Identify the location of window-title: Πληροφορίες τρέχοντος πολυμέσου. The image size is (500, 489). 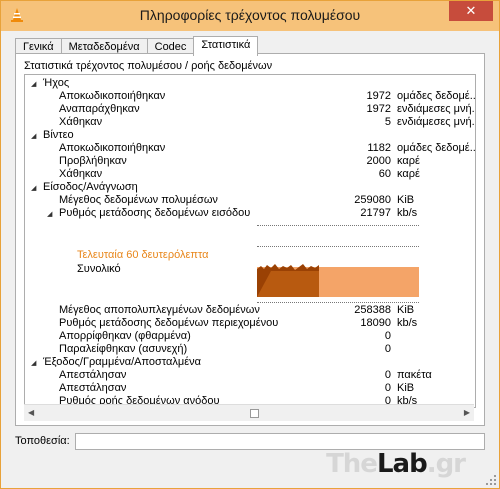
(250, 15).